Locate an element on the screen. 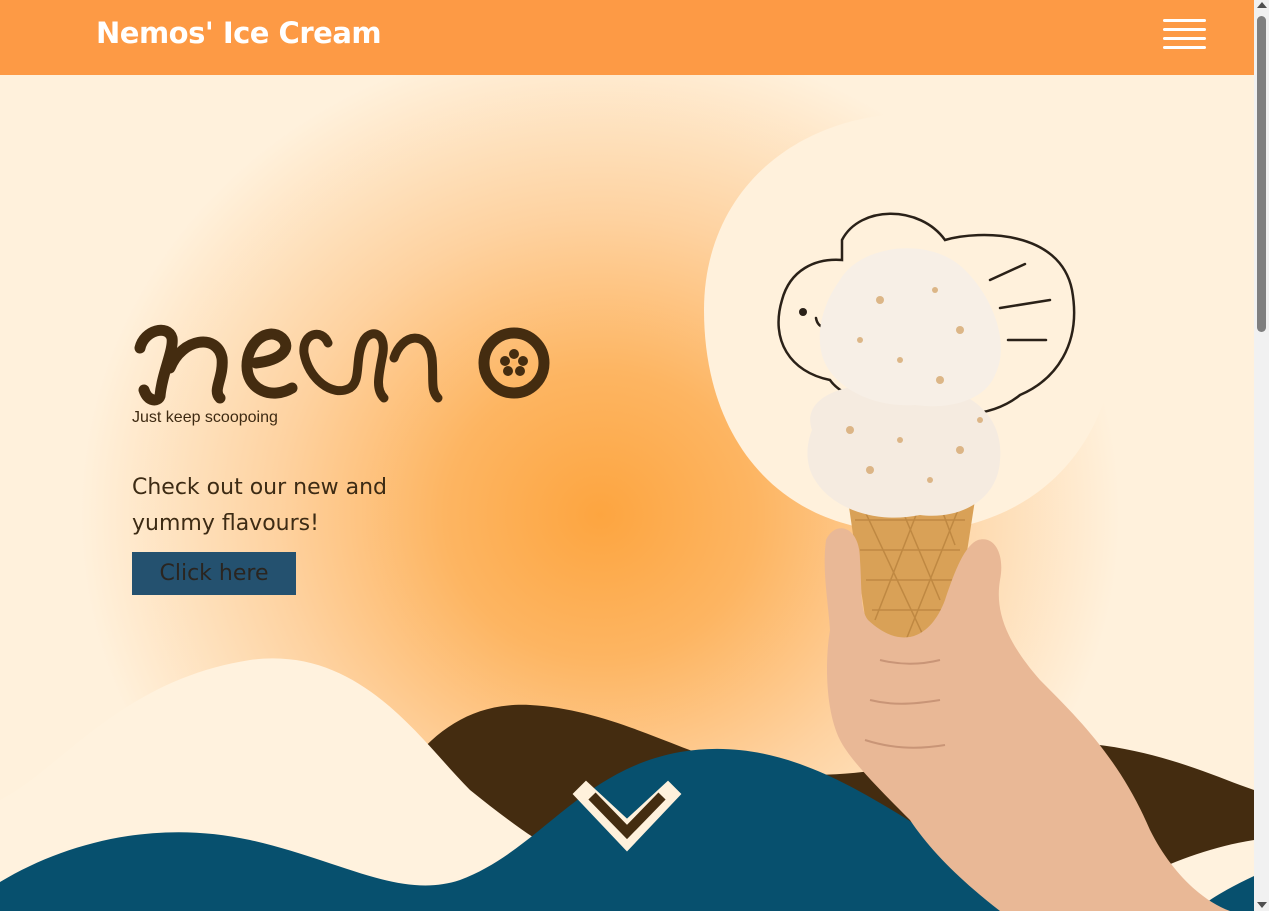 This screenshot has height=911, width=1269. scroll-down-arrow-icon is located at coordinates (1262, 905).